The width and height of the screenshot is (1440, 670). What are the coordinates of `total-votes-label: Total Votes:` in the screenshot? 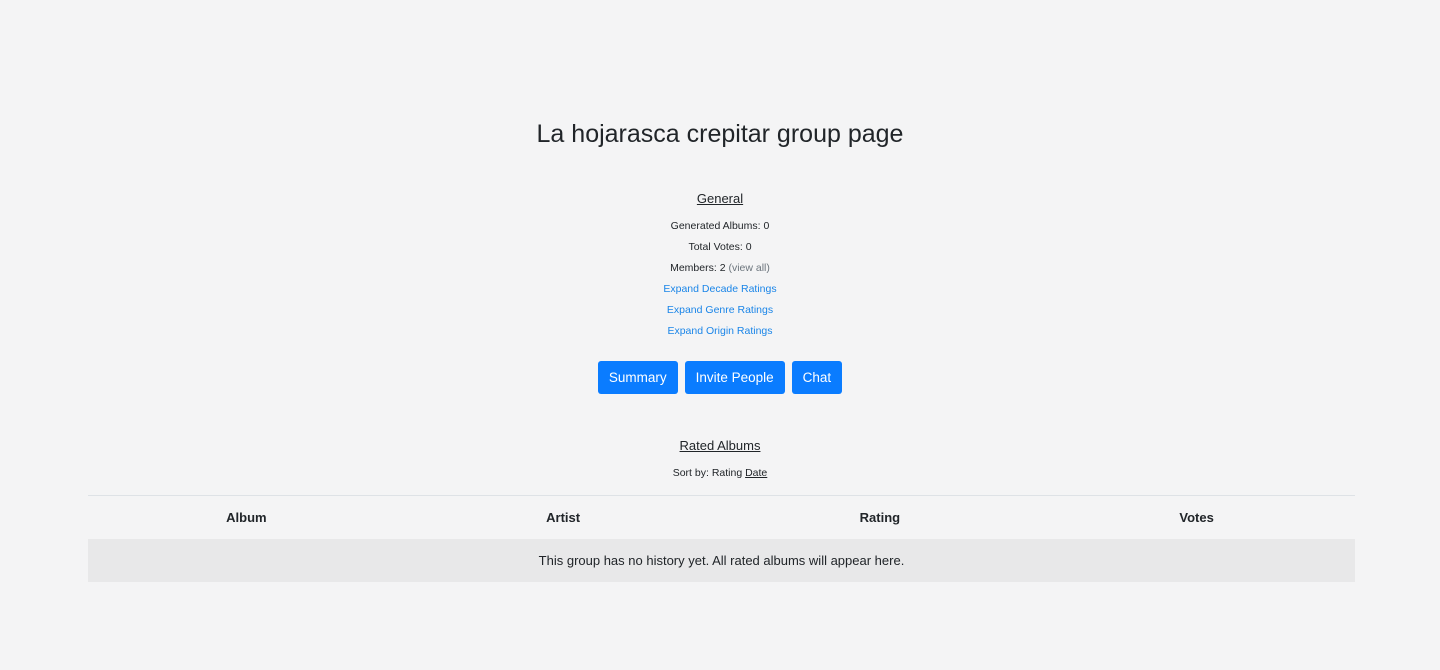 It's located at (715, 247).